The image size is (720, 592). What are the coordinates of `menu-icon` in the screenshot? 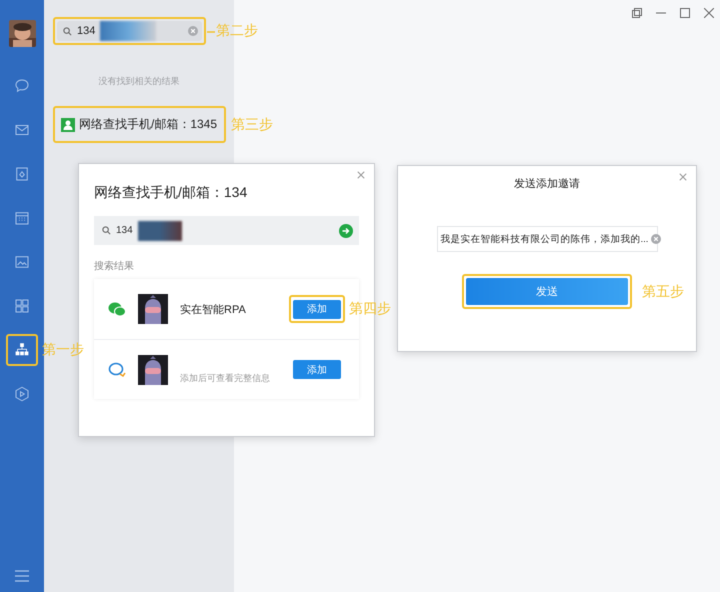 It's located at (22, 576).